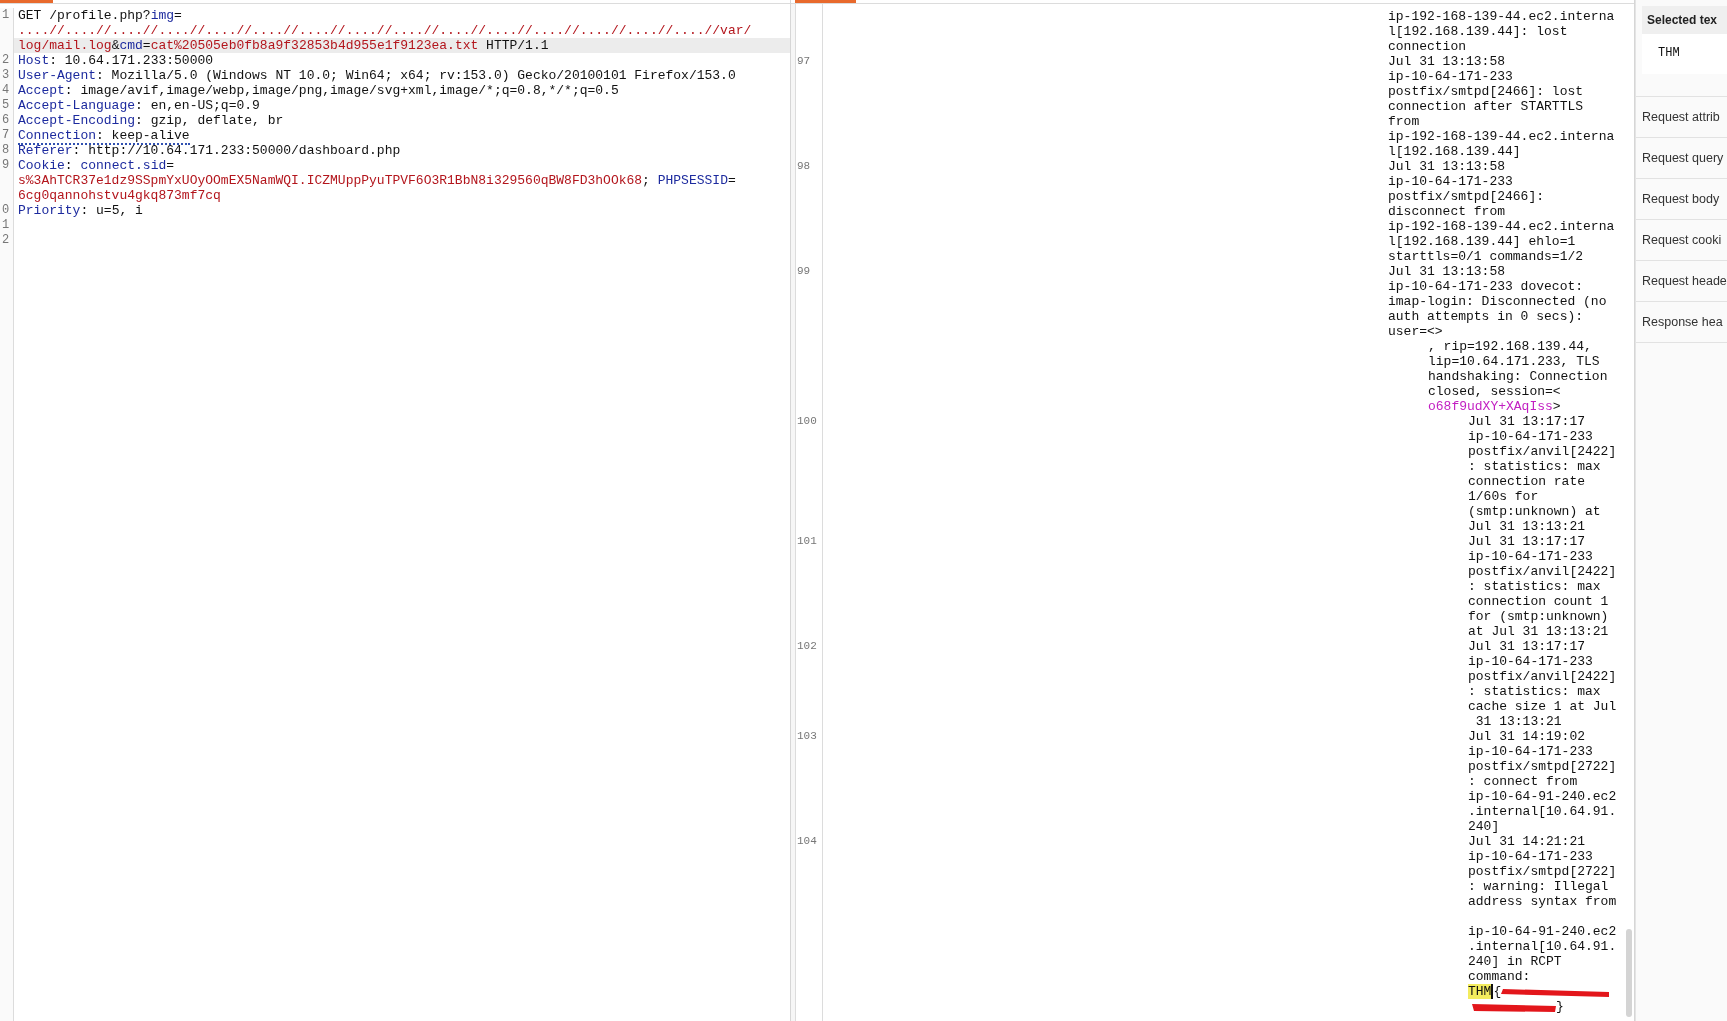 This screenshot has height=1021, width=1727. Describe the element at coordinates (807, 421) in the screenshot. I see `line-number: 100` at that location.